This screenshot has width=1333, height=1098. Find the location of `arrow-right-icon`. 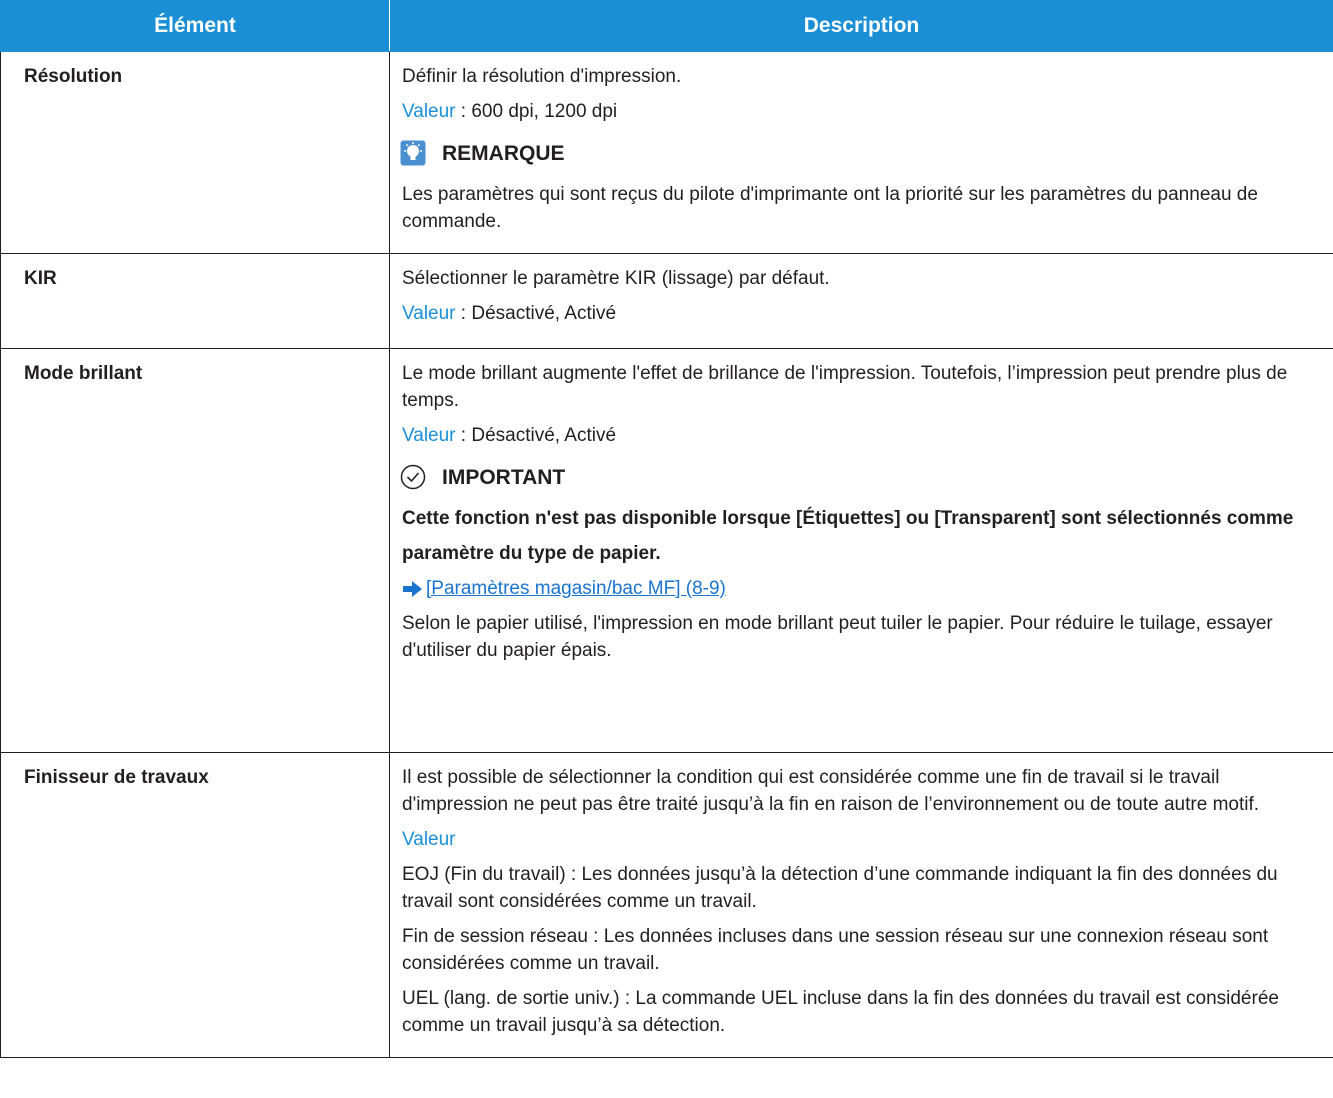

arrow-right-icon is located at coordinates (413, 589).